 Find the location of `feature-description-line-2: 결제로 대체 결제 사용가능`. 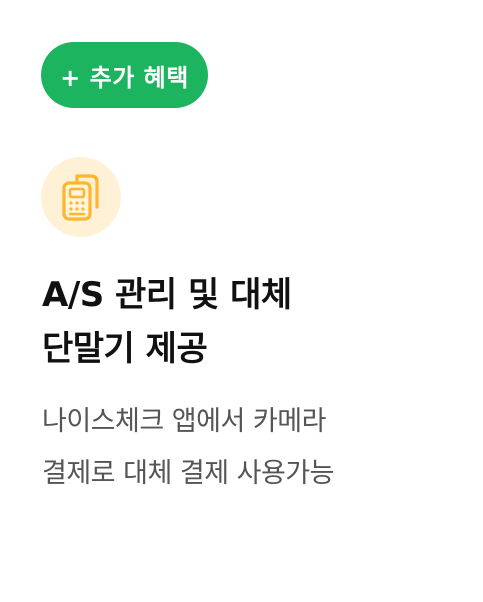

feature-description-line-2: 결제로 대체 결제 사용가능 is located at coordinates (188, 473).